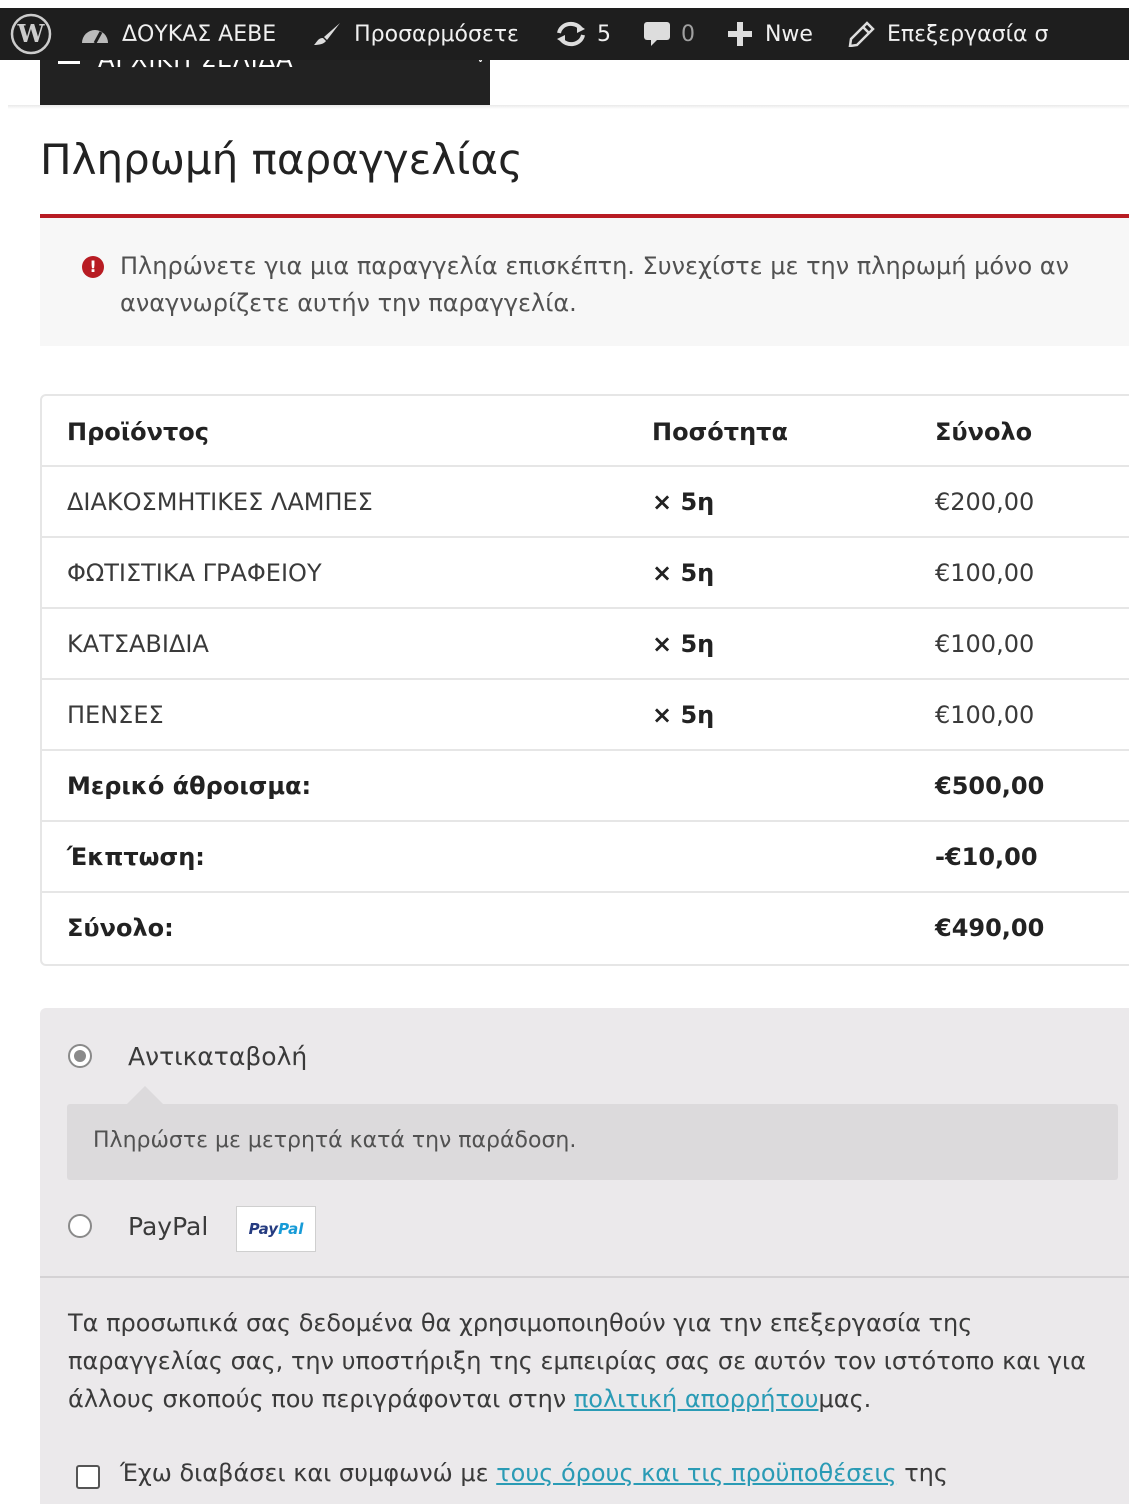  I want to click on cod-radio, so click(80, 1056).